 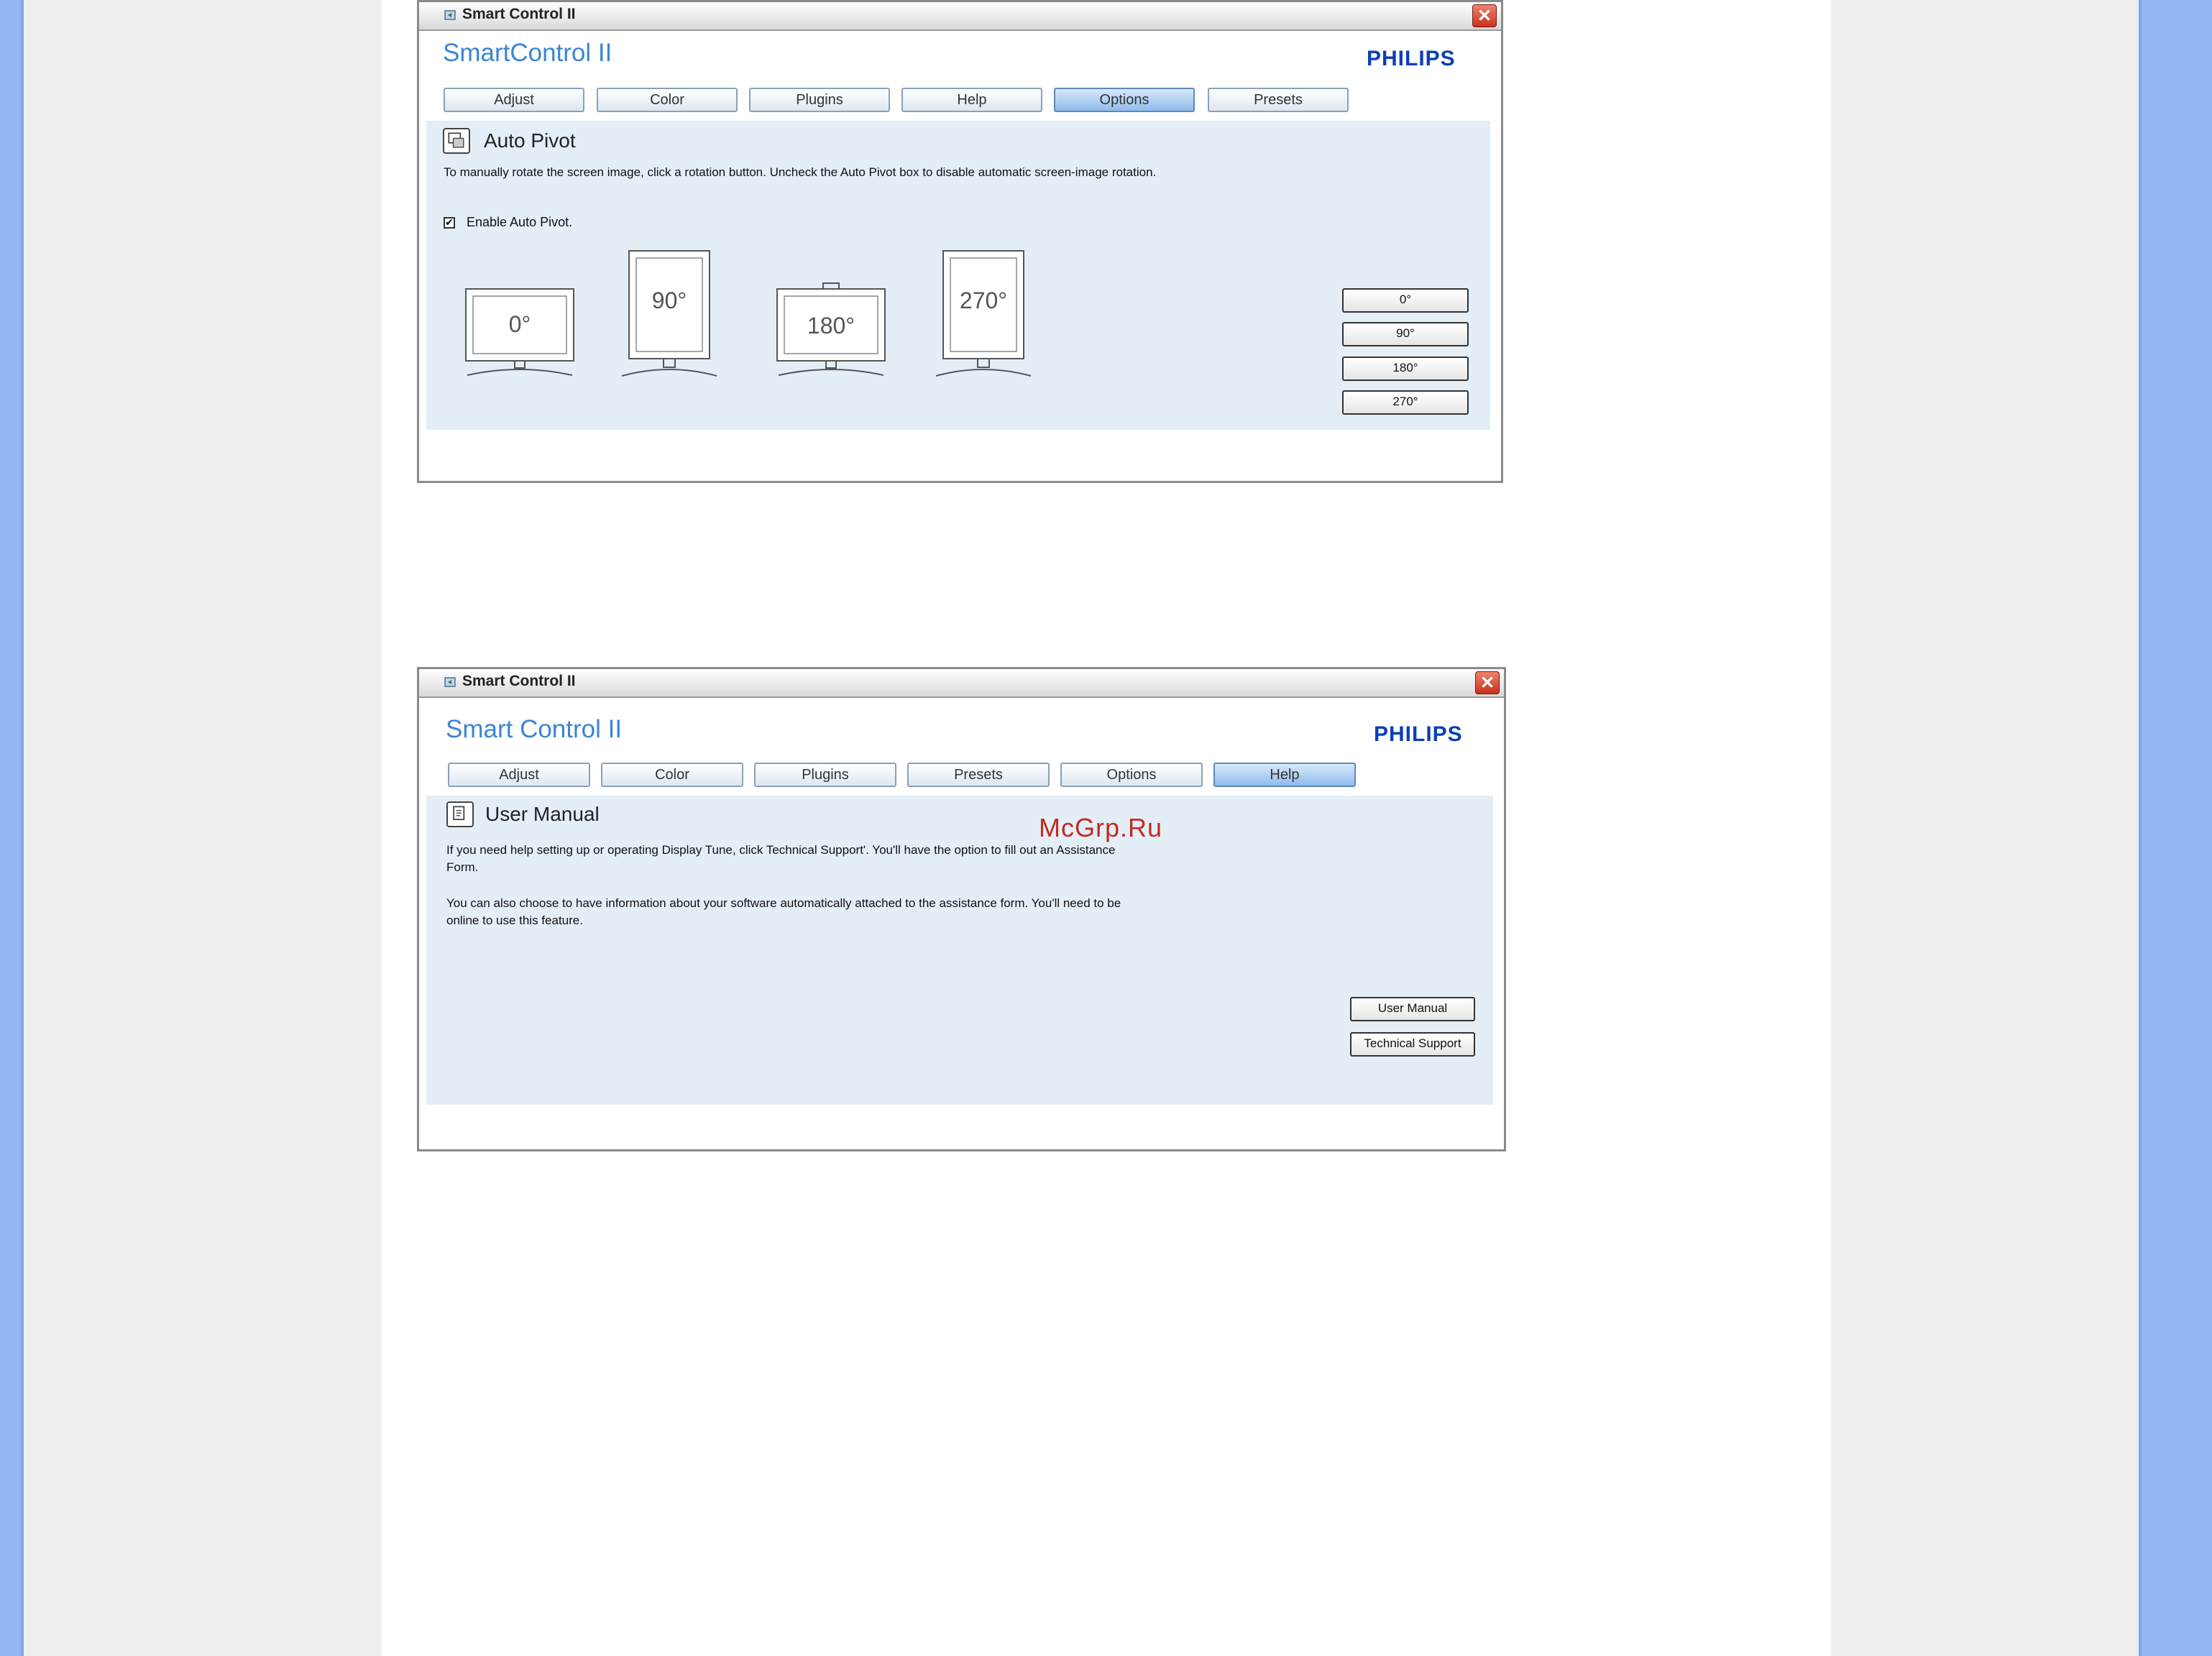 I want to click on brand-title: Smart Control II, so click(x=534, y=729).